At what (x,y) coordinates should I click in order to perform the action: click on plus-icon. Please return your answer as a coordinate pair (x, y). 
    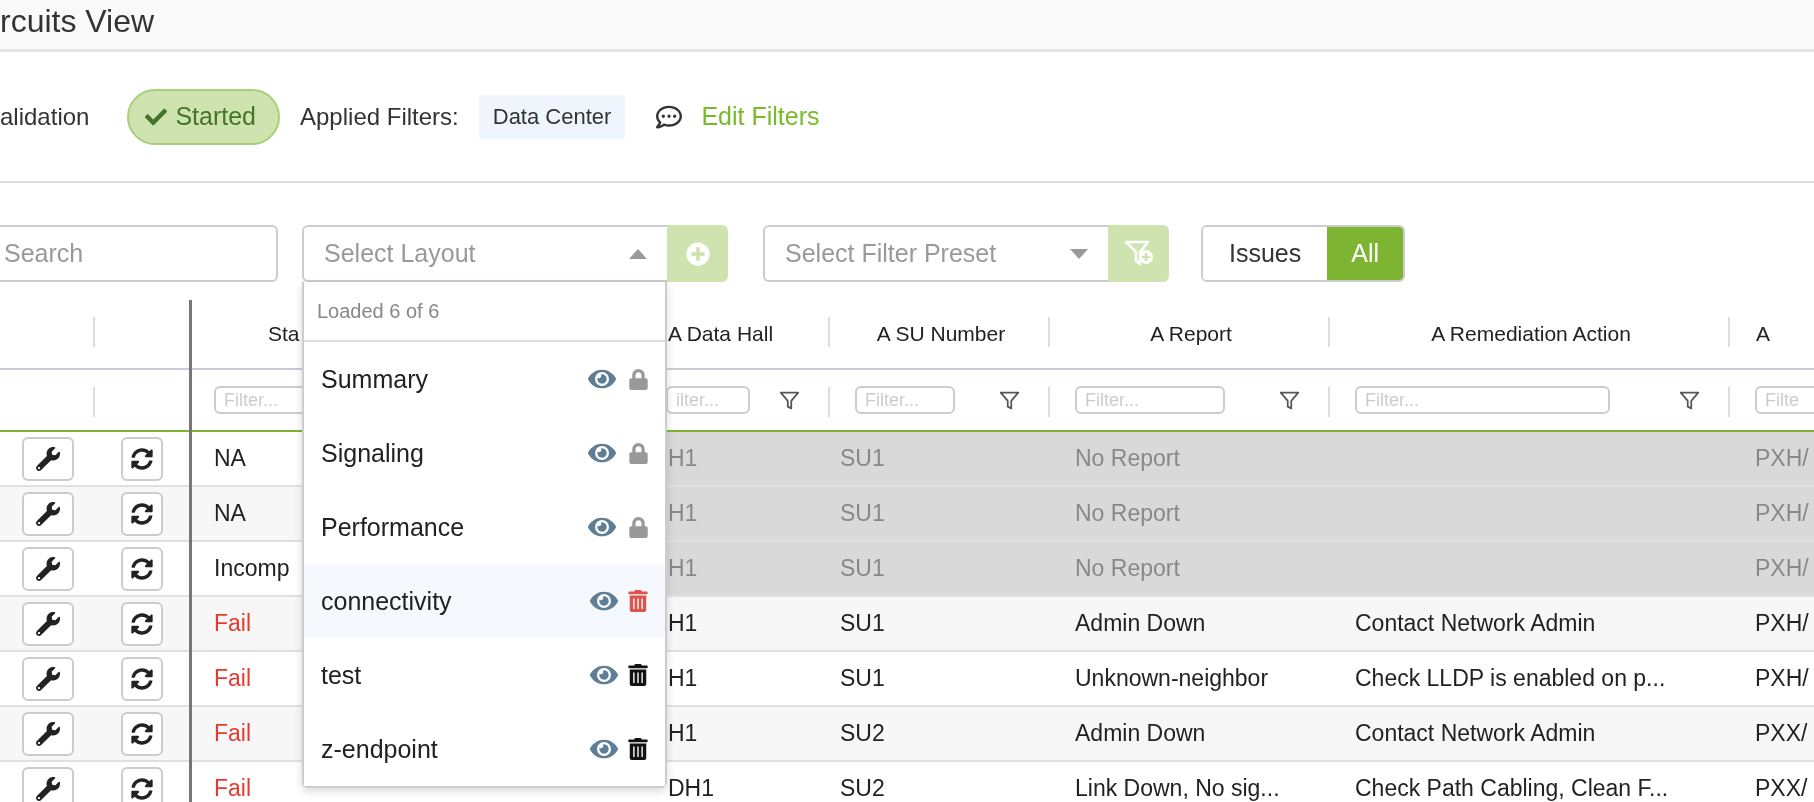
    Looking at the image, I should click on (697, 253).